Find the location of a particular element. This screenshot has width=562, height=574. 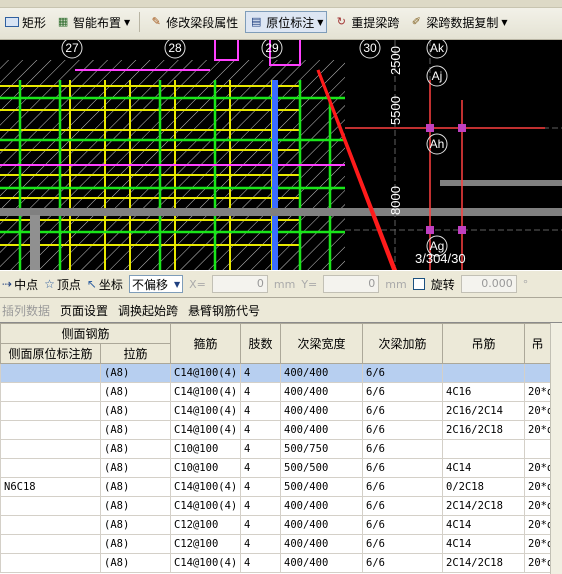

table-cell: N6C18 is located at coordinates (50, 487).